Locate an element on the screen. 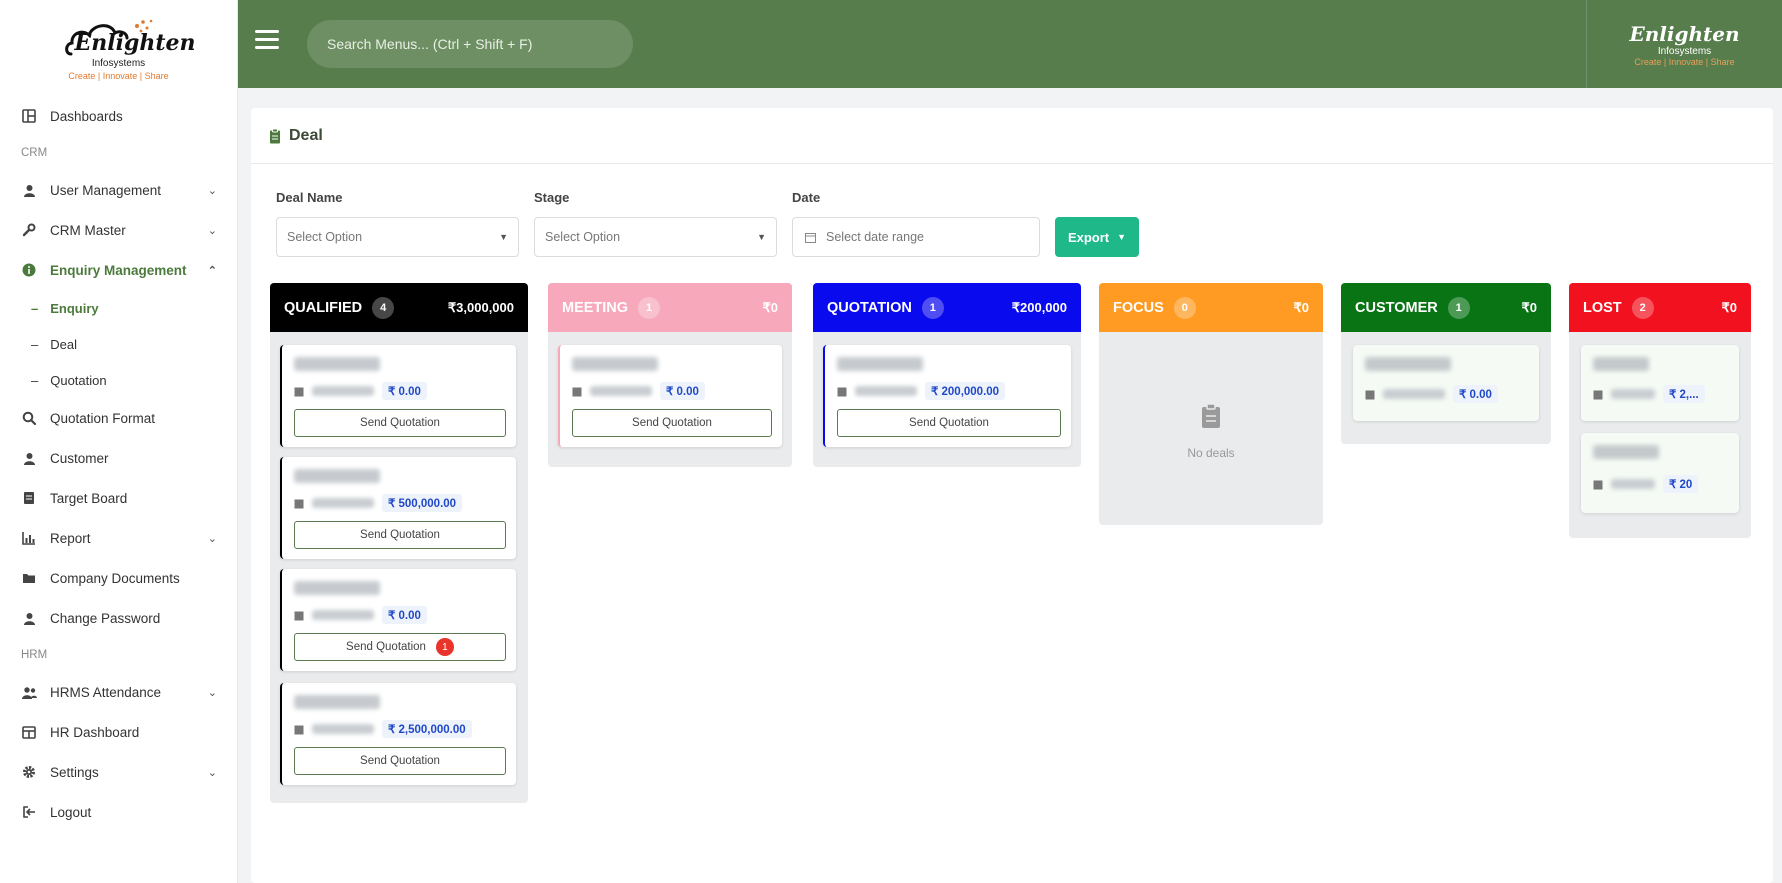 The height and width of the screenshot is (883, 1782). sidebar-subitem-quotation: – Quotation is located at coordinates (118, 380).